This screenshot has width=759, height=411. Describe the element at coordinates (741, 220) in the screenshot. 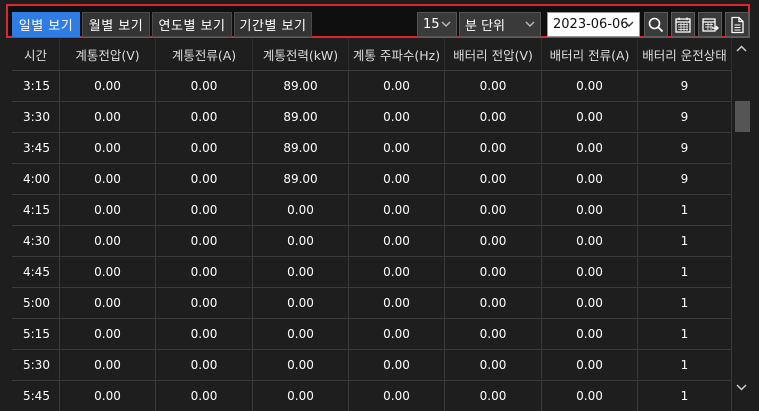

I see `vertical-scrollbar` at that location.